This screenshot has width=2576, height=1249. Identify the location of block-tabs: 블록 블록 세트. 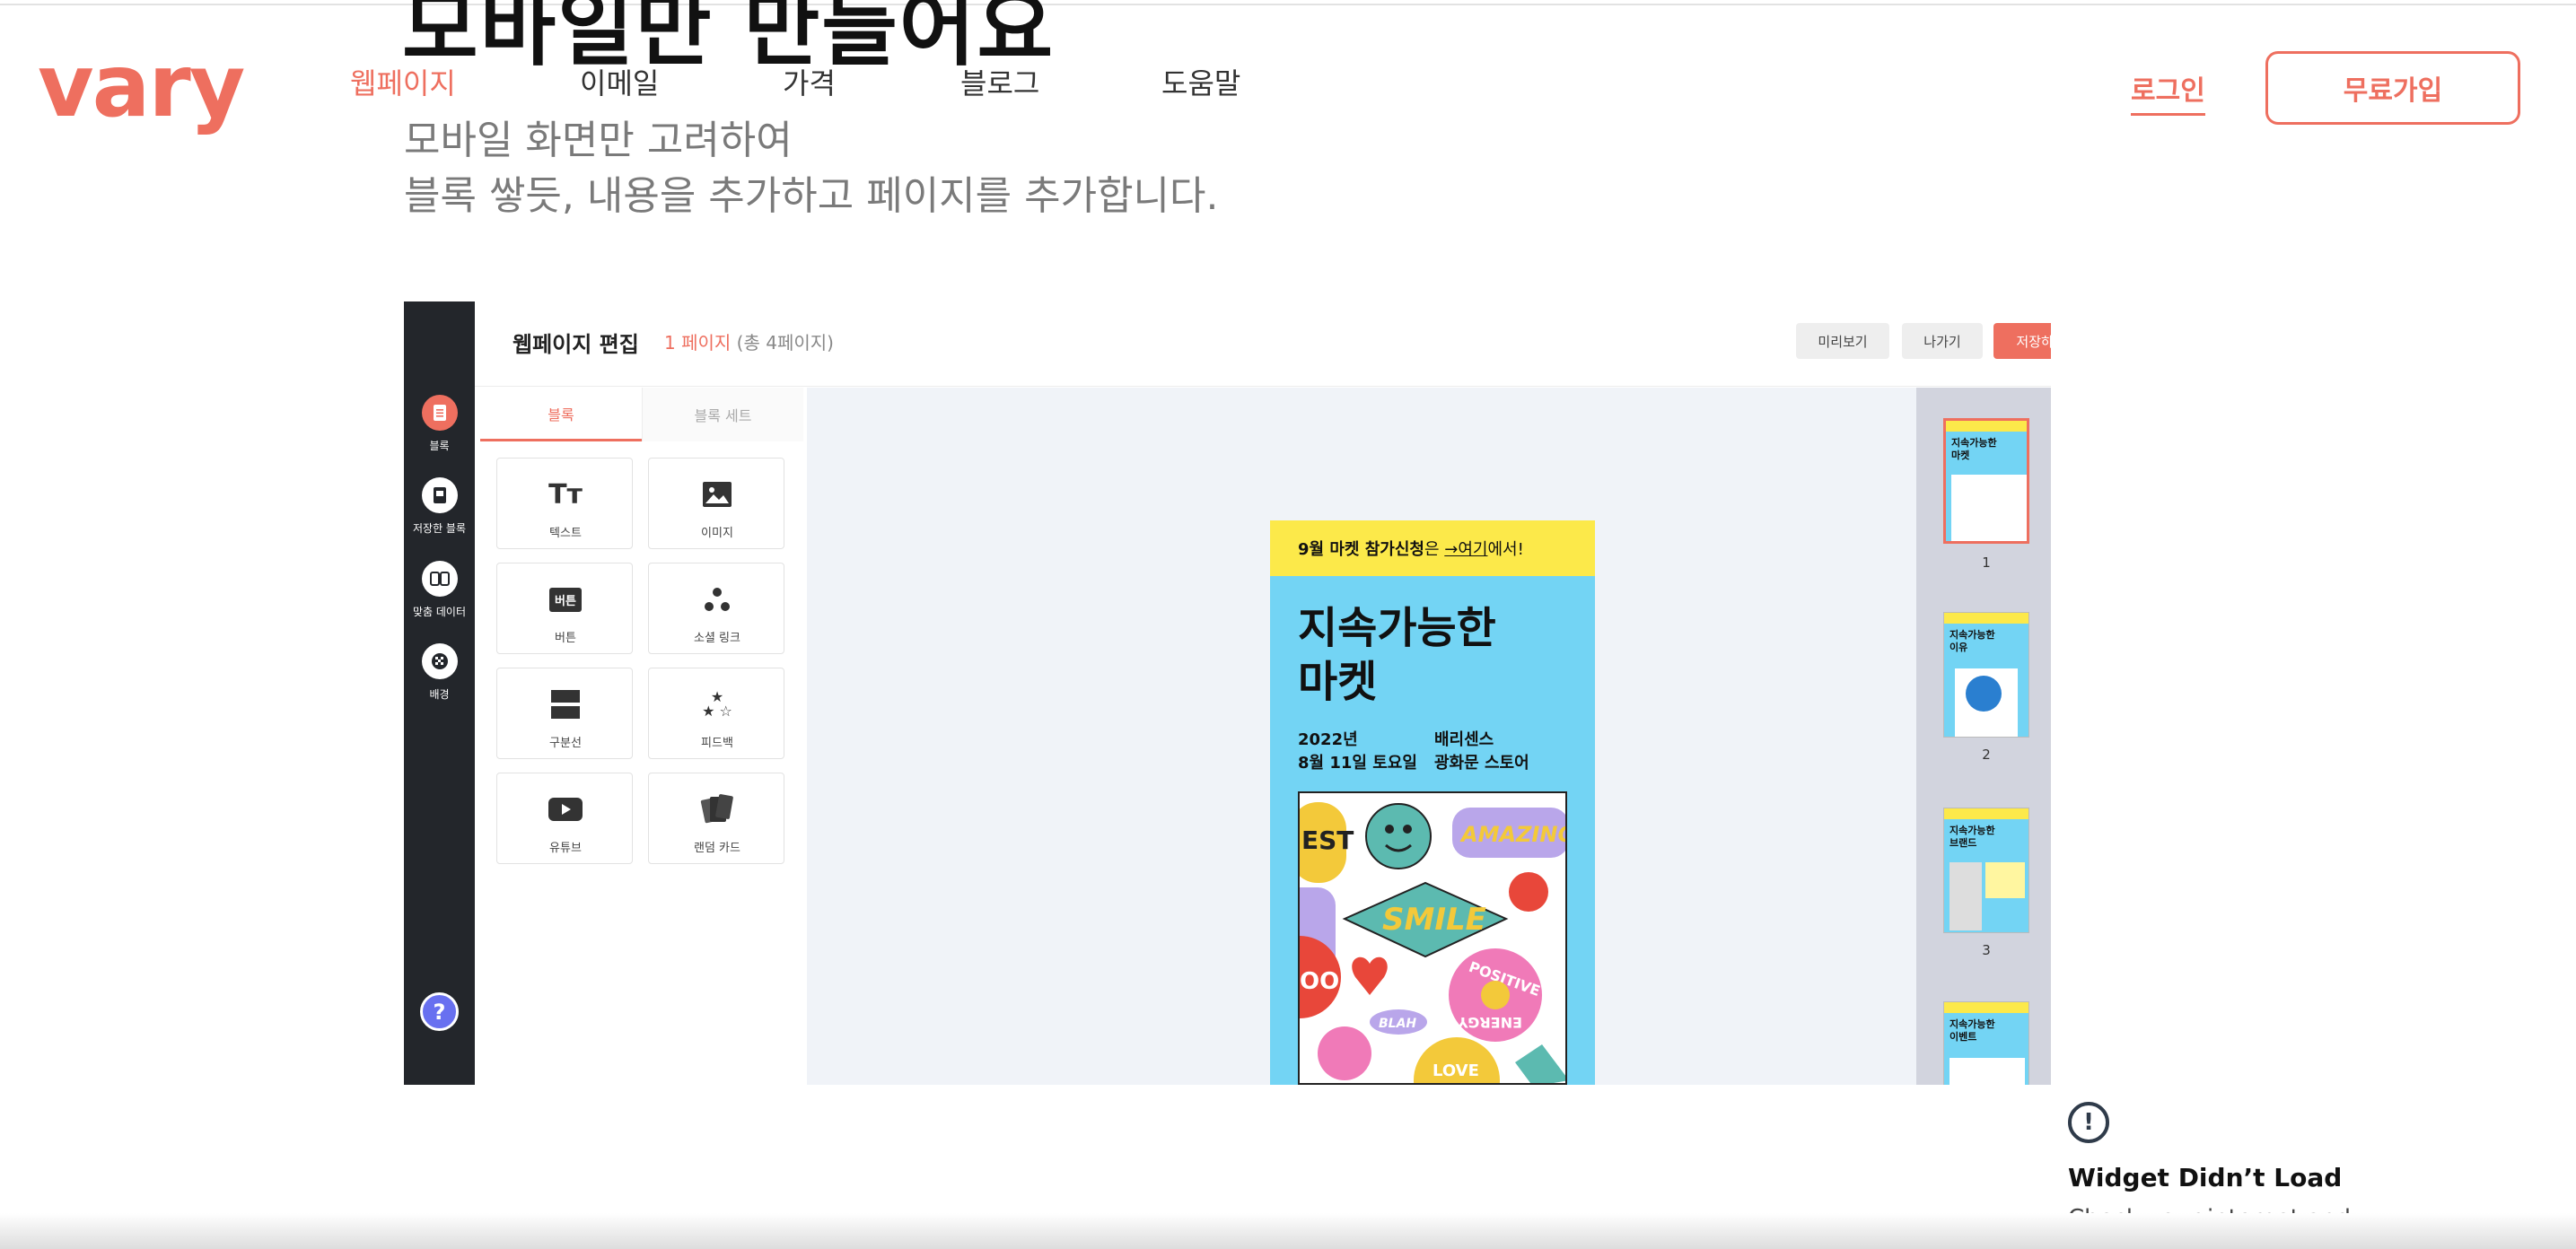
(641, 415).